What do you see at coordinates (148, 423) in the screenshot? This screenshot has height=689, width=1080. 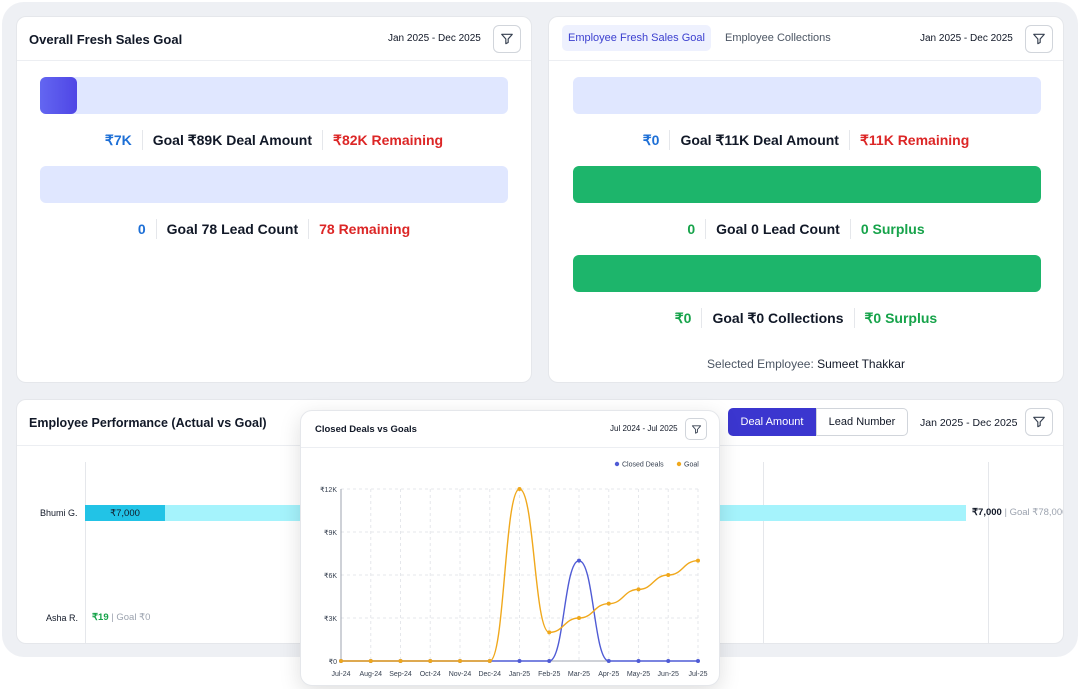 I see `card-title: Employee Performance (Actual vs Goal)` at bounding box center [148, 423].